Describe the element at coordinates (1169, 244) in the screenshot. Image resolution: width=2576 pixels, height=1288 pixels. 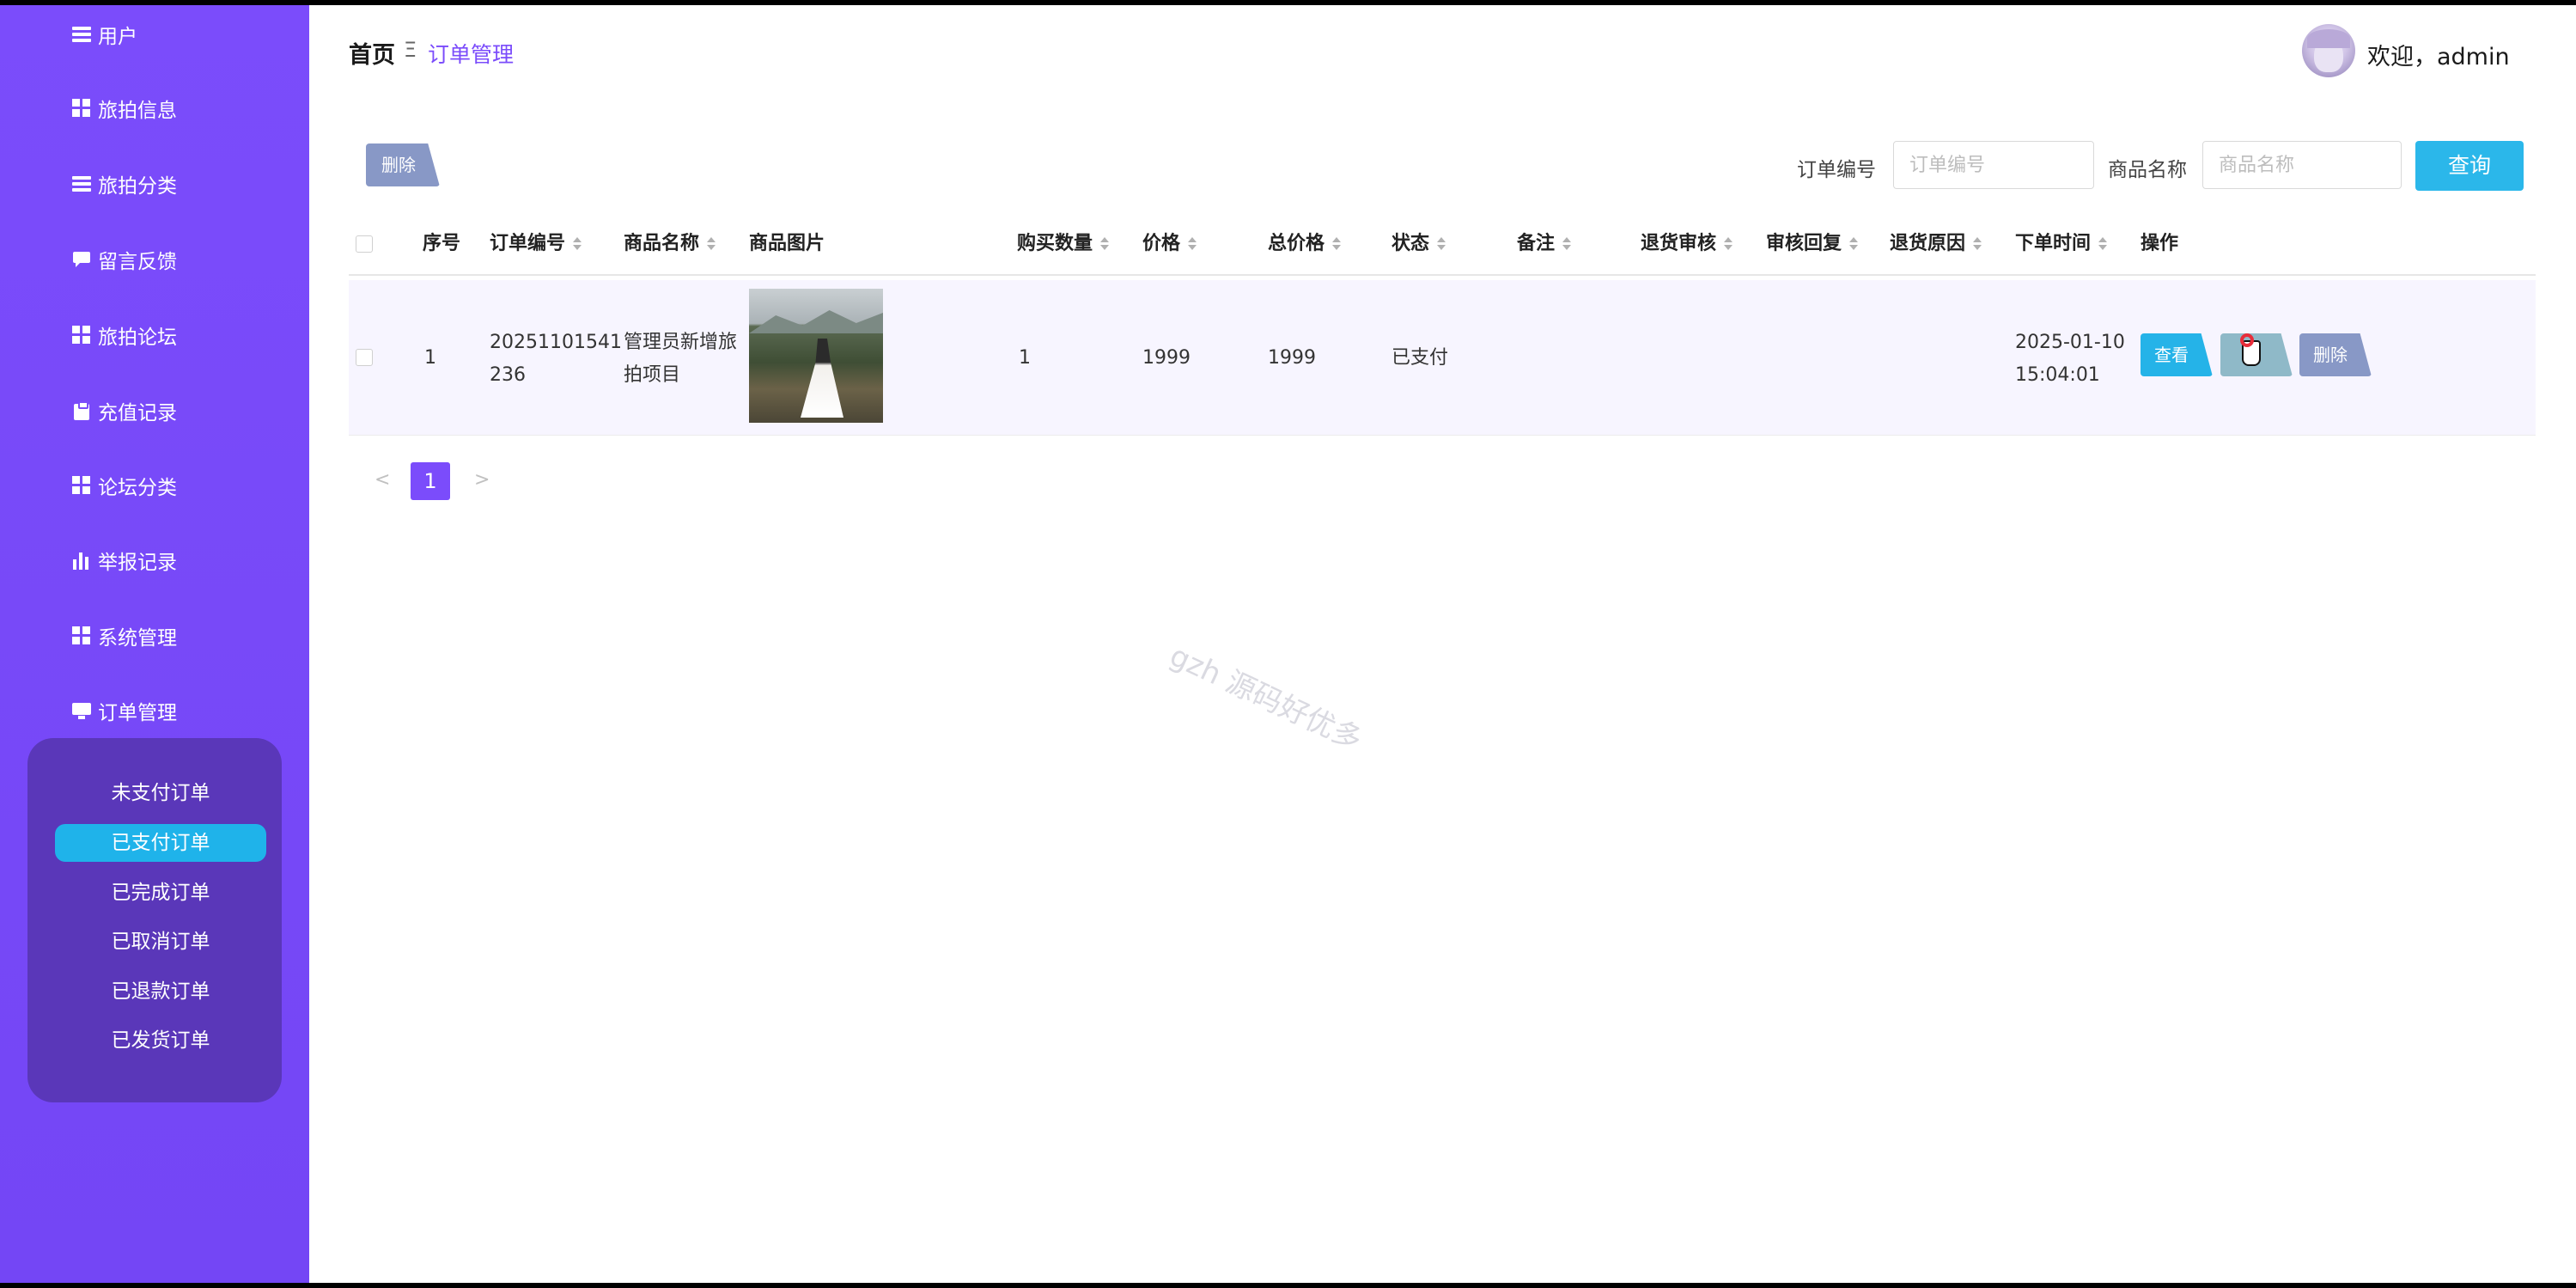
I see `column-header-price: 价格` at that location.